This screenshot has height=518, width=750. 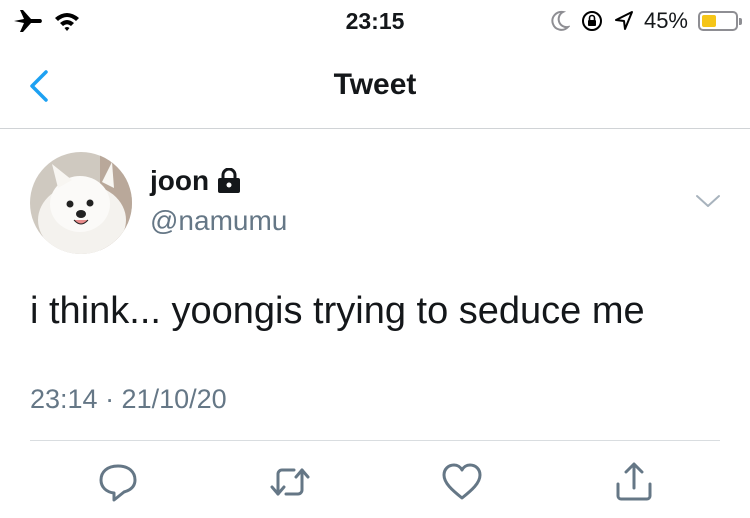 What do you see at coordinates (128, 399) in the screenshot?
I see `tweet-timestamp: 23:14 · 21/10/20` at bounding box center [128, 399].